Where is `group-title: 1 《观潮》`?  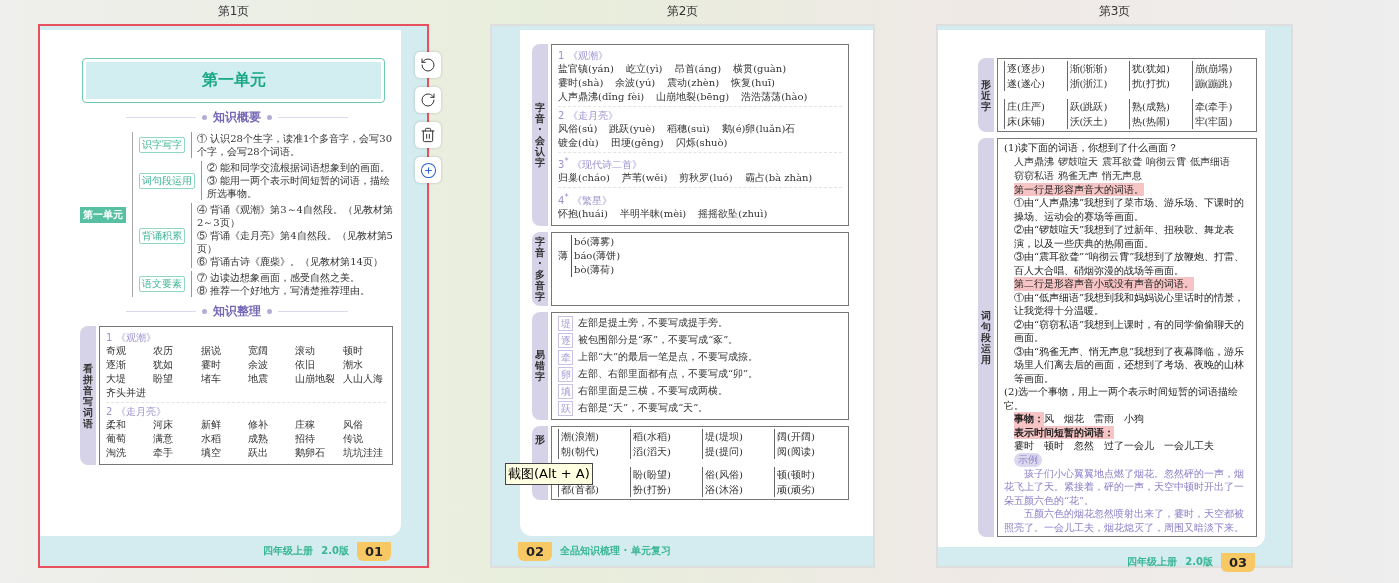 group-title: 1 《观潮》 is located at coordinates (131, 337).